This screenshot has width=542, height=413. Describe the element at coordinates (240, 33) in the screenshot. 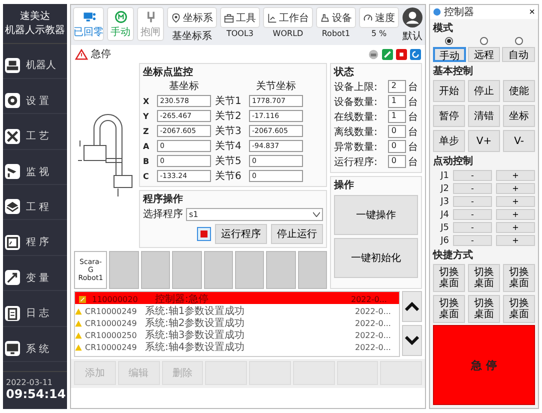

I see `selector-value: TOOL3` at that location.